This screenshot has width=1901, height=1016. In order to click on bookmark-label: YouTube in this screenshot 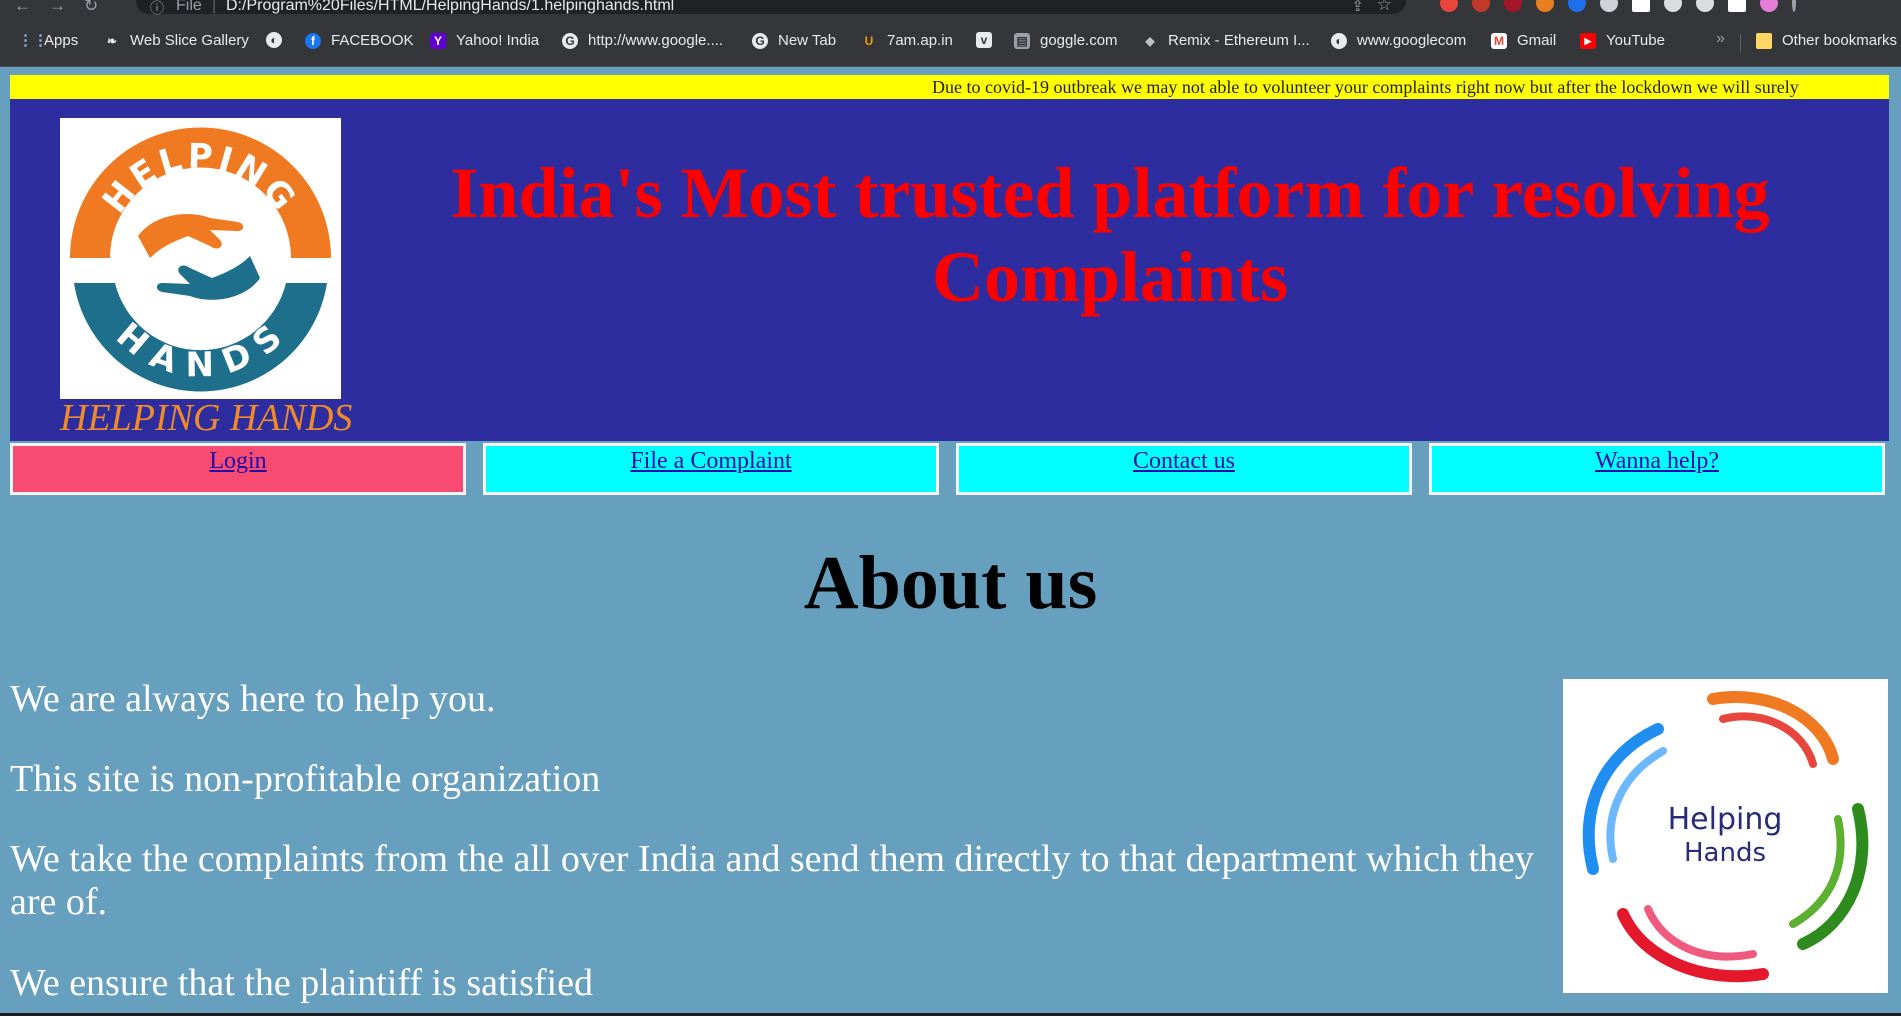, I will do `click(1635, 40)`.